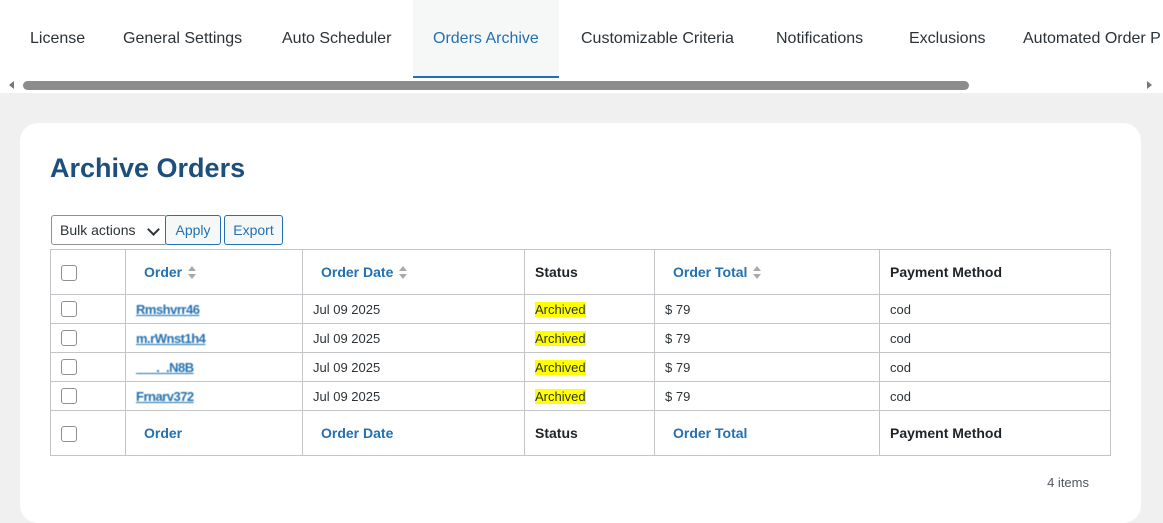  Describe the element at coordinates (657, 39) in the screenshot. I see `tab-customizable-criteria: Customizable Criteria` at that location.